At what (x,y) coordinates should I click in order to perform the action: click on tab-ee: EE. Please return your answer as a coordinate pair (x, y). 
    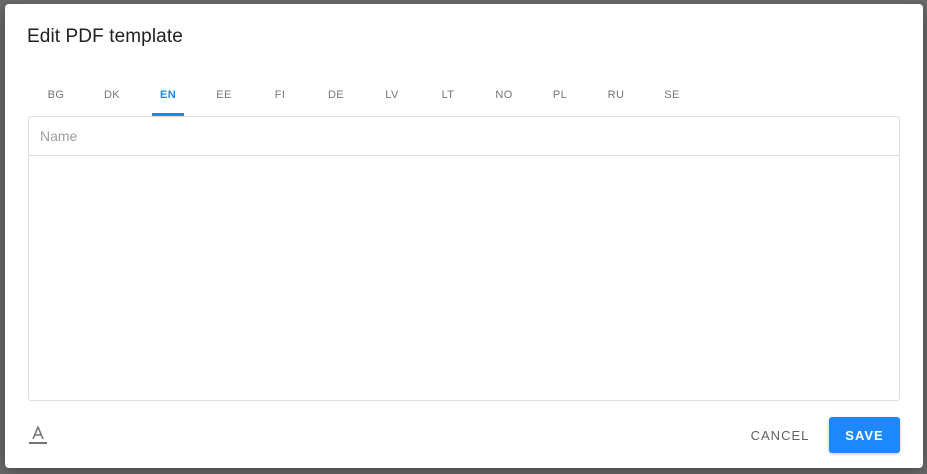
    Looking at the image, I should click on (224, 95).